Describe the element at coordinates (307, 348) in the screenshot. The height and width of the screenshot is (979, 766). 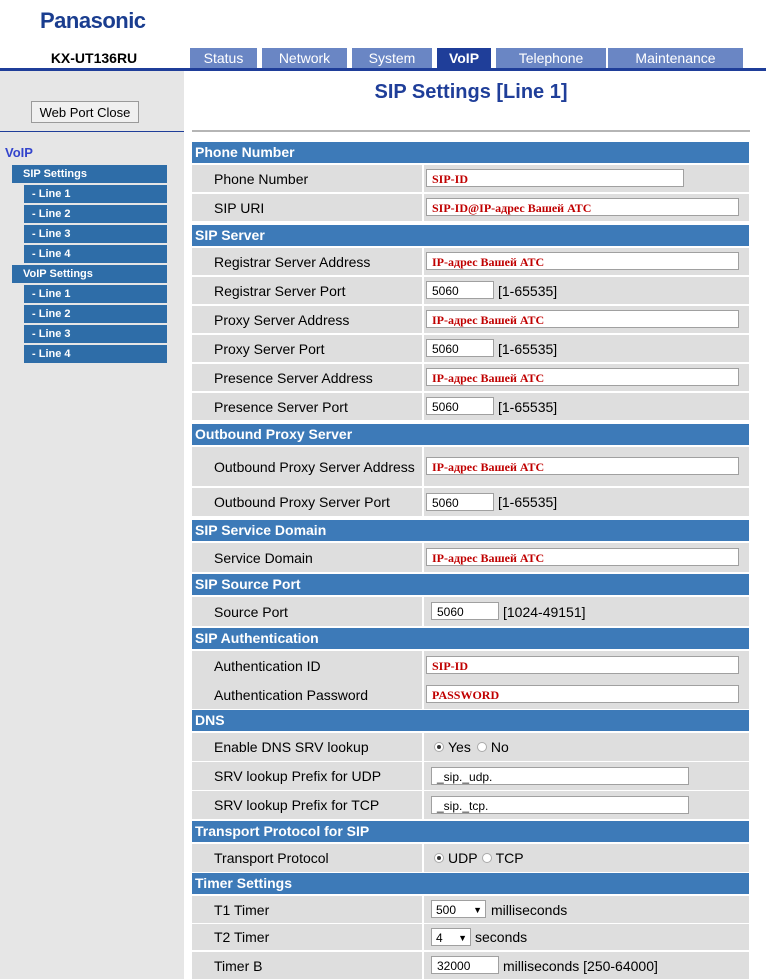
I see `proxy-port-label: Proxy Server Port` at that location.